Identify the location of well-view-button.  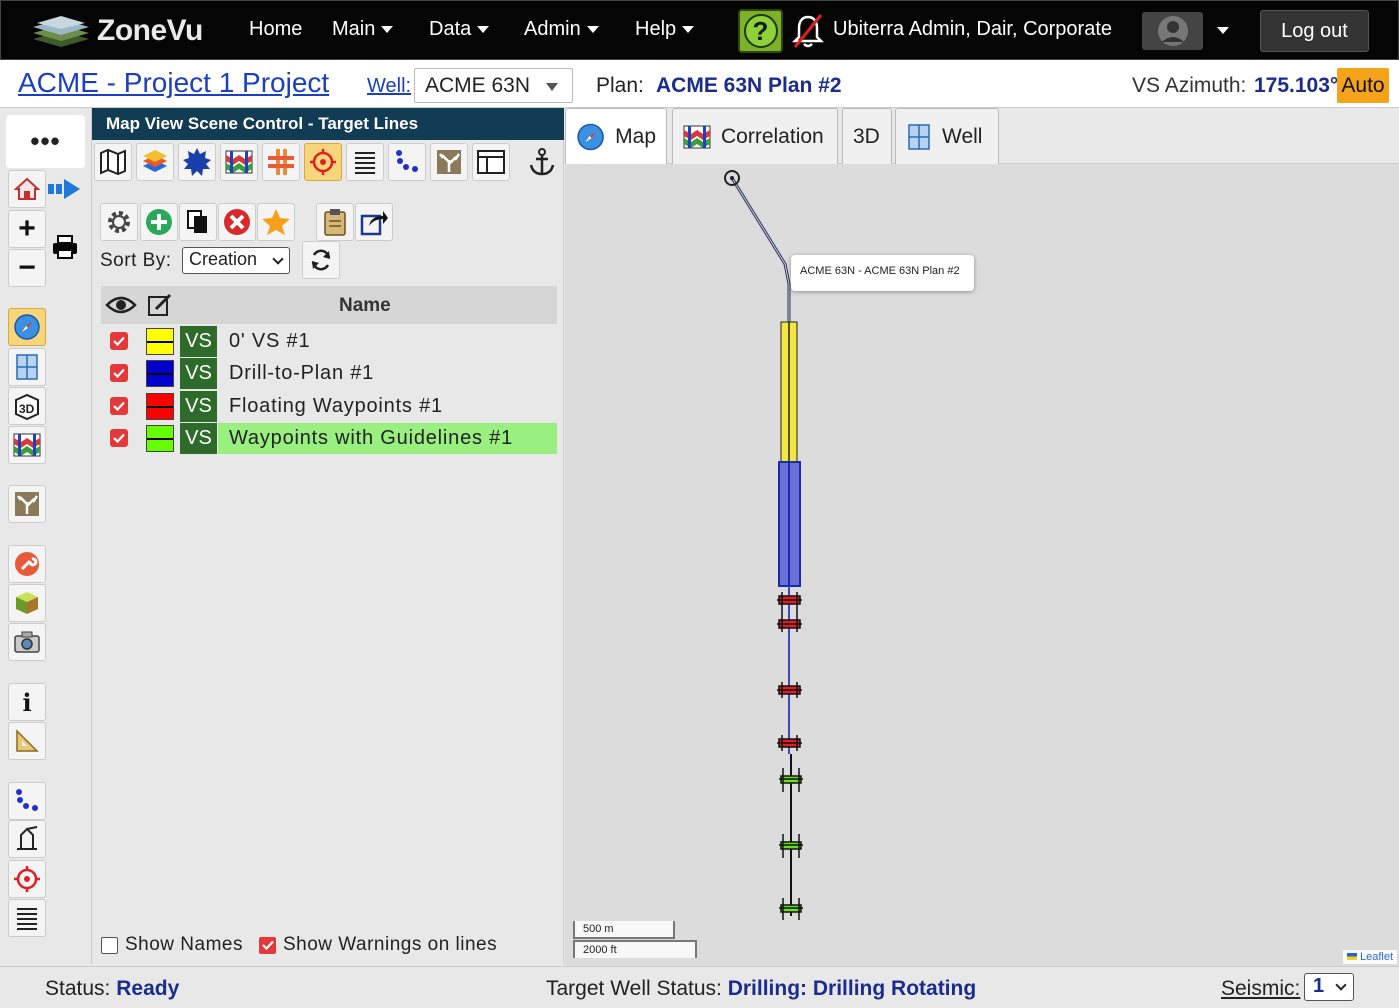
(27, 367).